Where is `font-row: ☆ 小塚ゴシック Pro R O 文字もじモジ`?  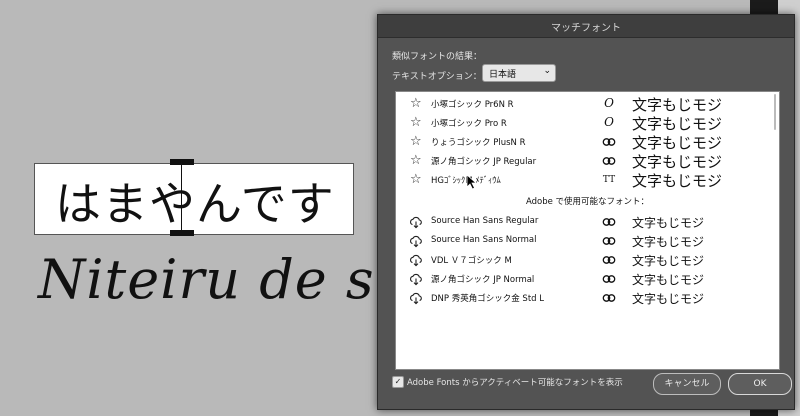
font-row: ☆ 小塚ゴシック Pro R O 文字もじモジ is located at coordinates (587, 123).